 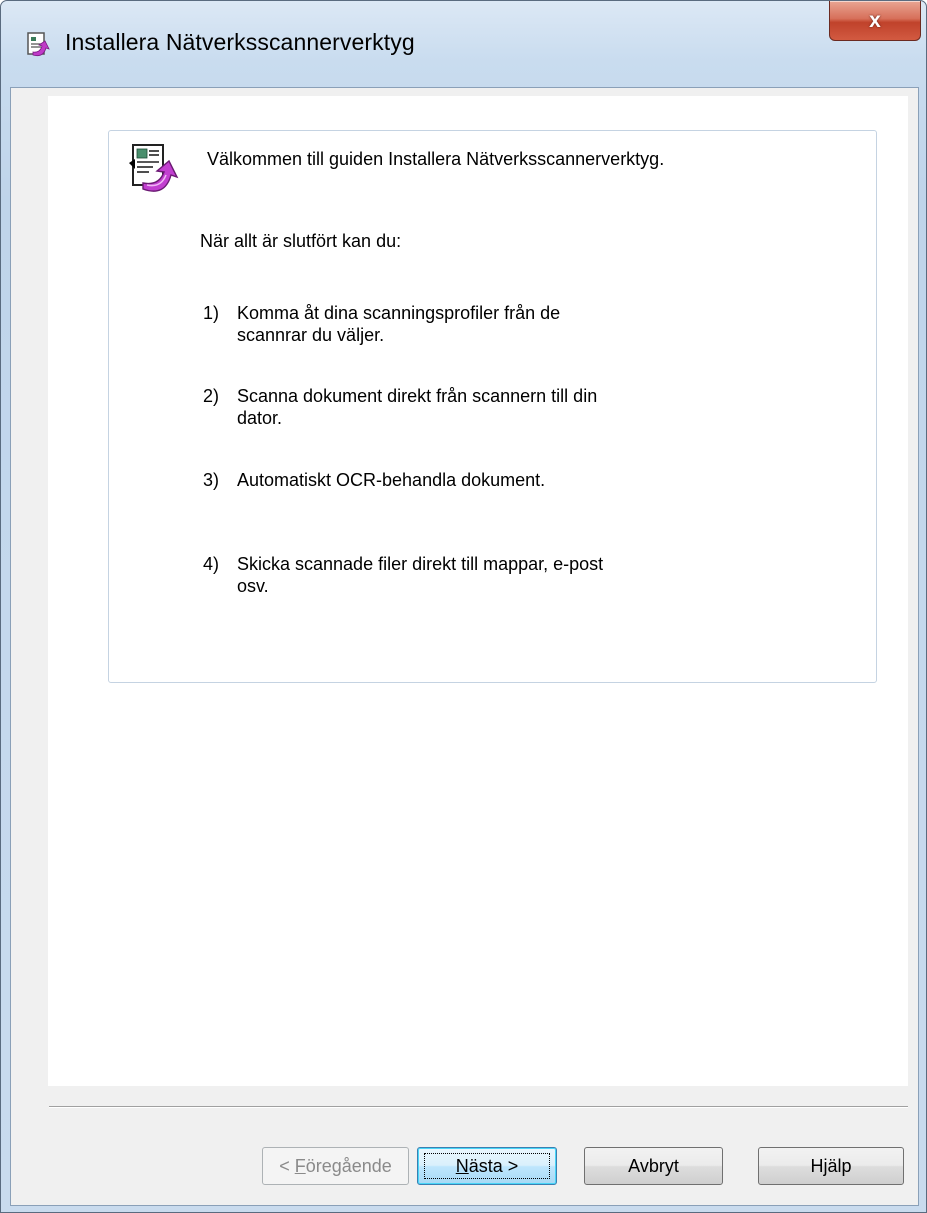 I want to click on step-text-continued: dator., so click(x=260, y=418).